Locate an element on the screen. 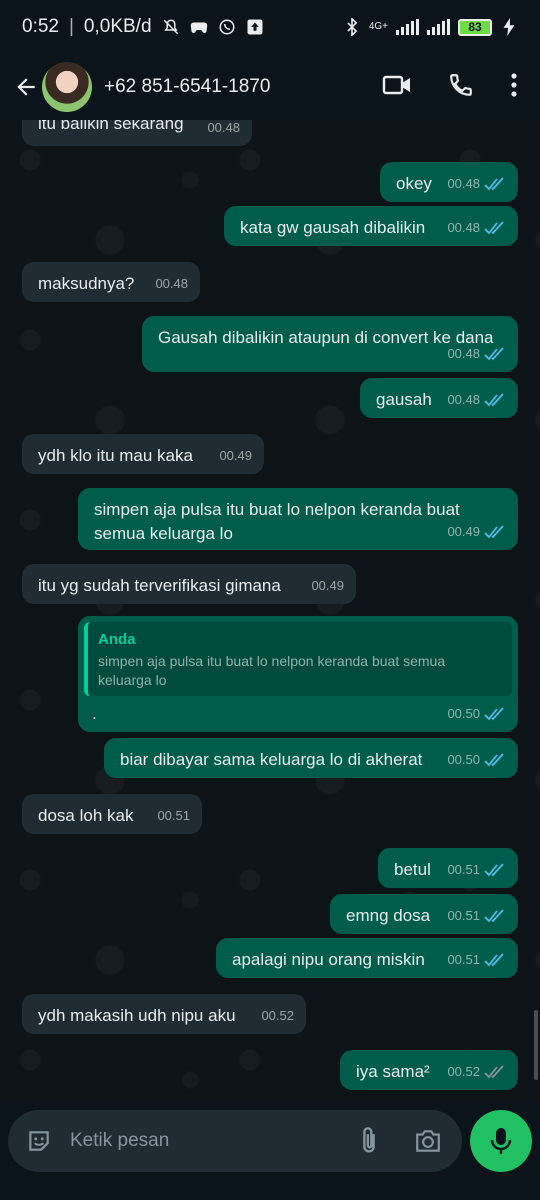  voice-record-button is located at coordinates (501, 1141).